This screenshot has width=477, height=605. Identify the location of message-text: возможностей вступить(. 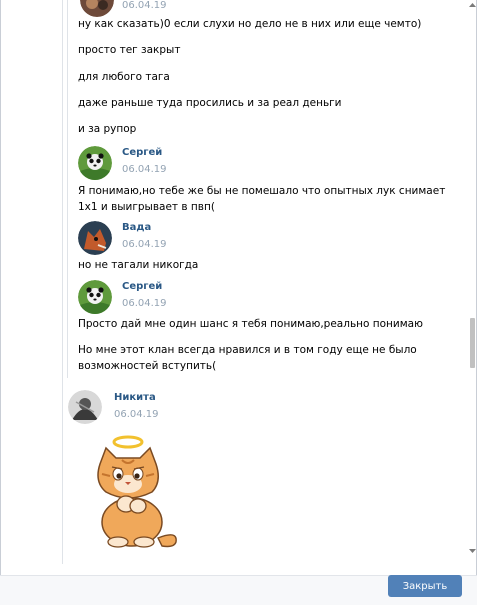
(147, 366).